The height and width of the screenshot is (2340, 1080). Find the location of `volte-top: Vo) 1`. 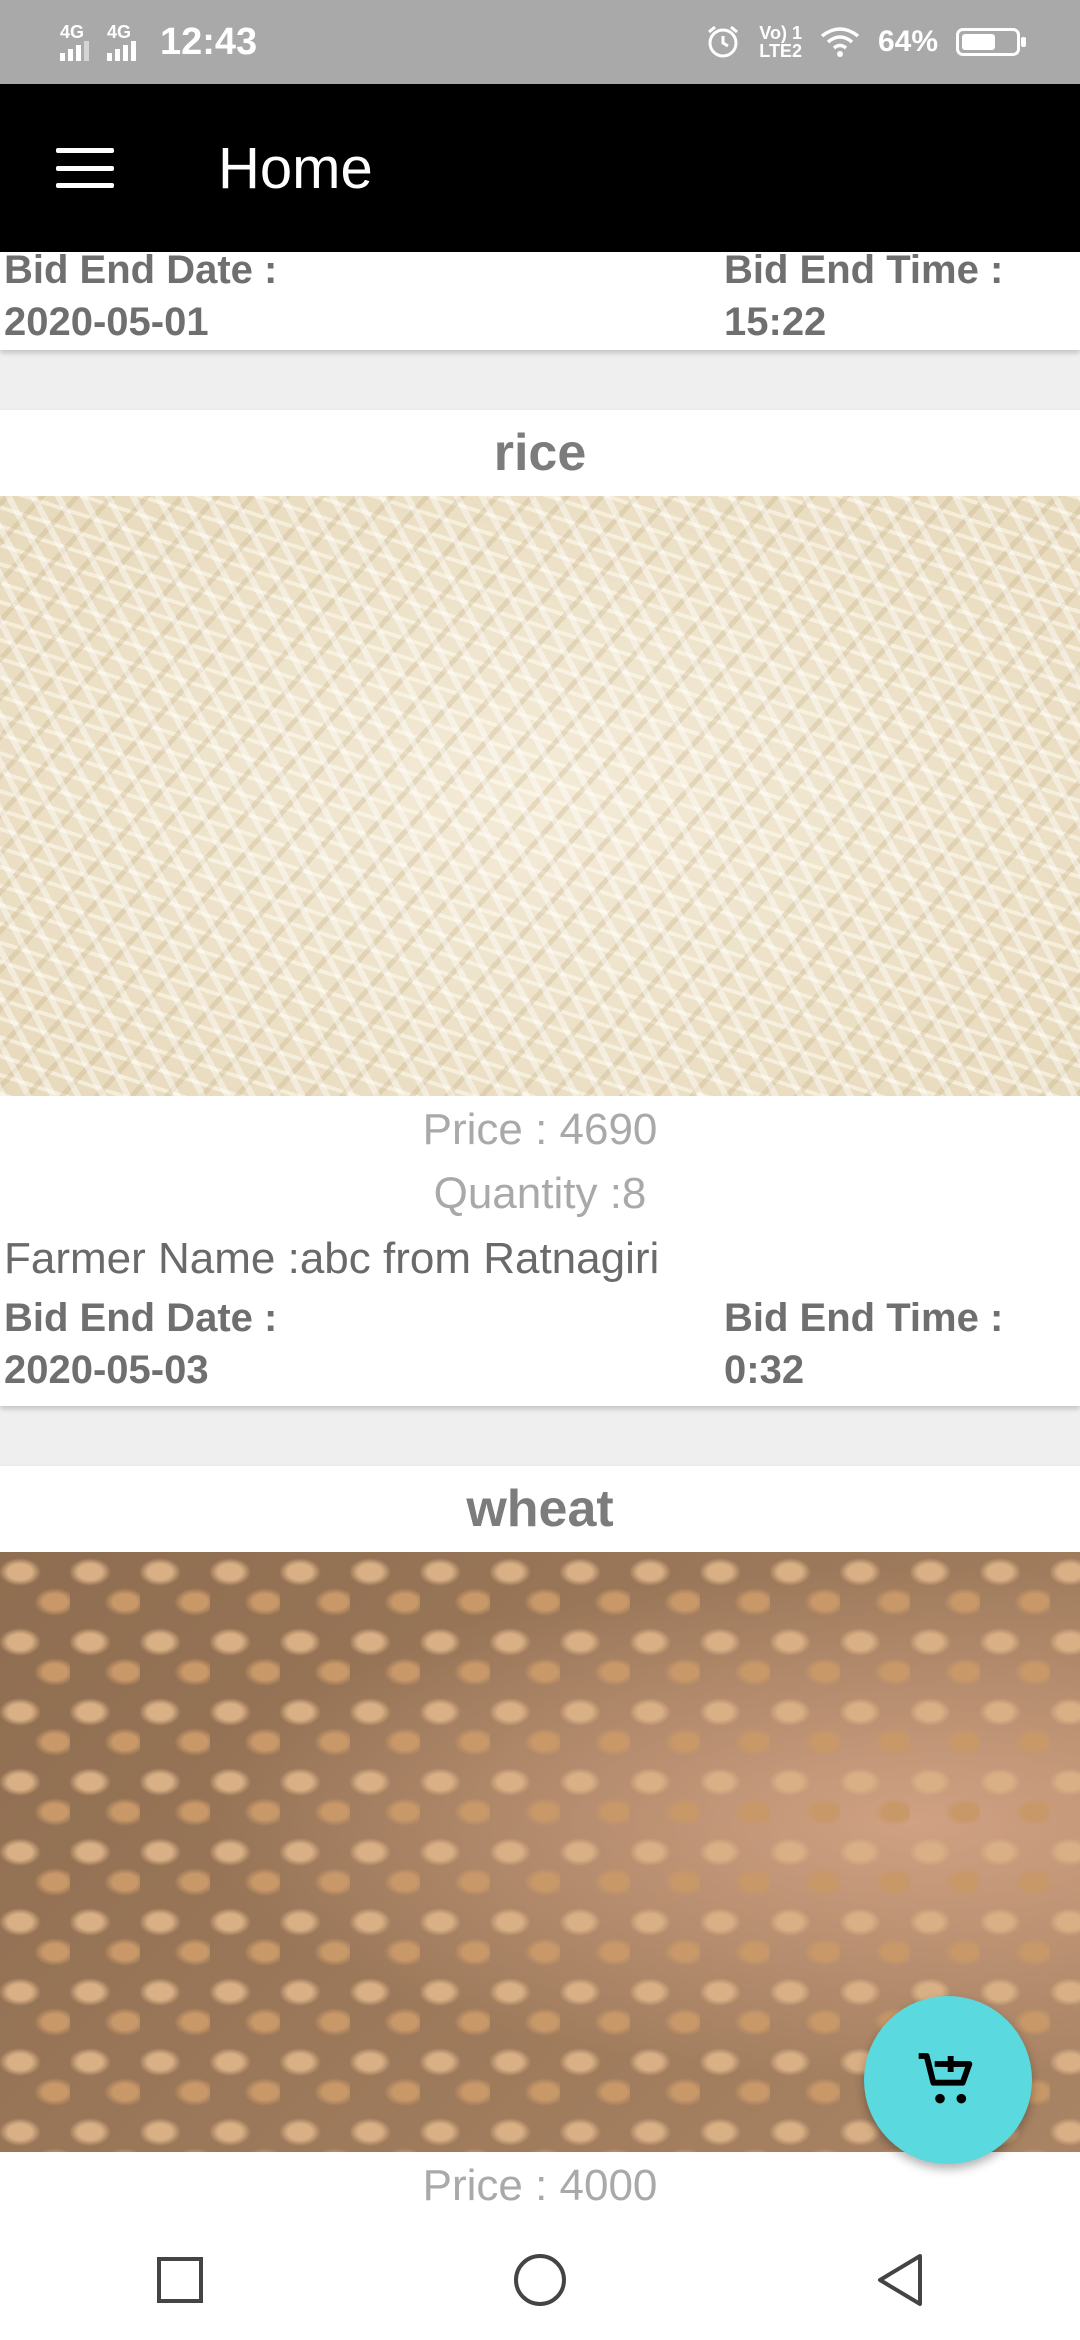

volte-top: Vo) 1 is located at coordinates (780, 33).